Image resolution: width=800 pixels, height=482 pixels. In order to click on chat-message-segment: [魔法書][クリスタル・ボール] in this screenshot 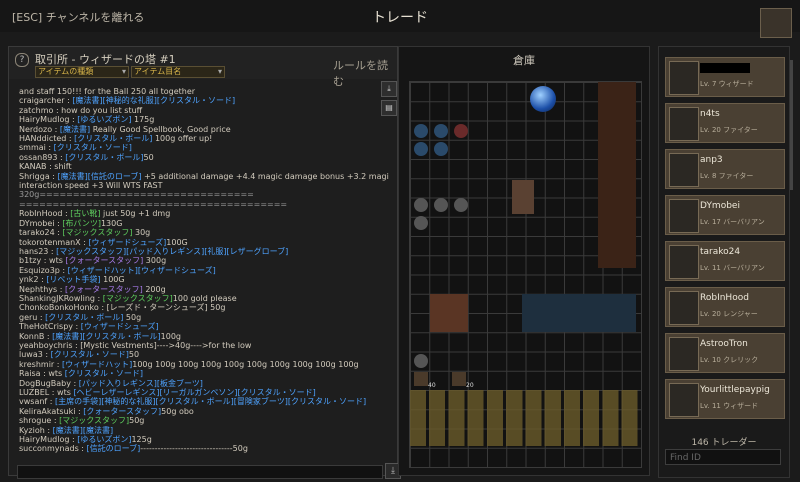, I will do `click(106, 336)`.